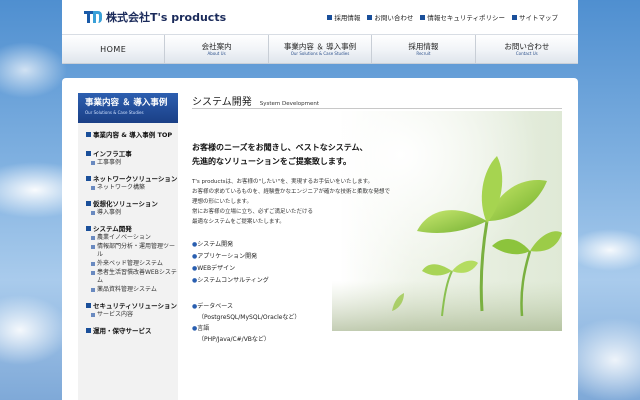  I want to click on nav-contact: お問い合わせ Contact Us, so click(527, 49).